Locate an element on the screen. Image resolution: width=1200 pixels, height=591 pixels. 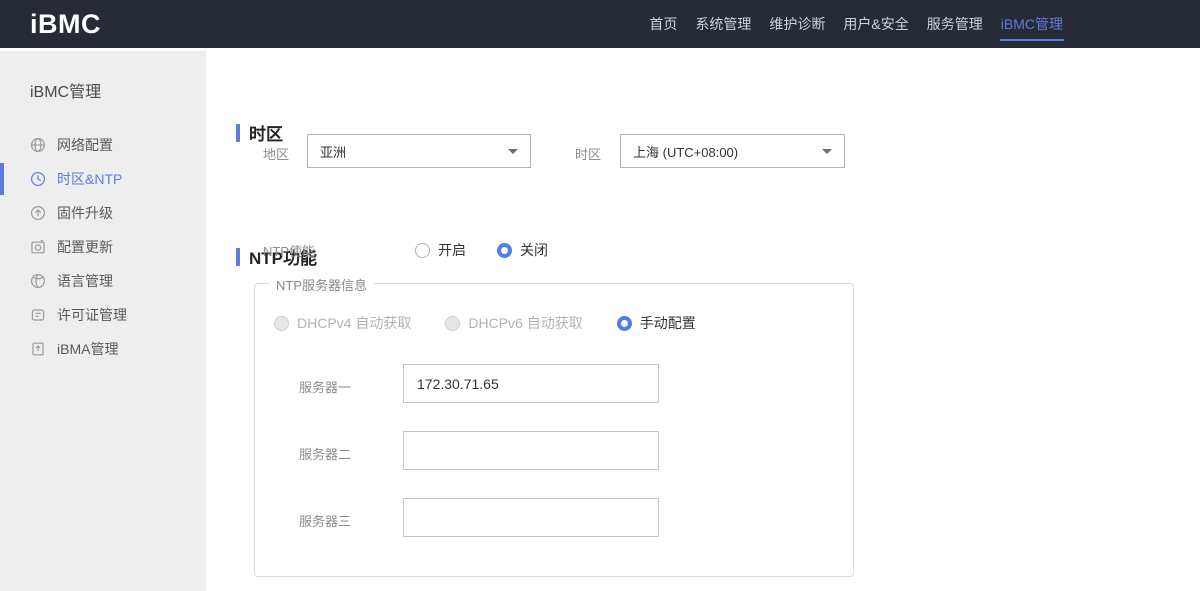
radio-dhcpv6-auto: DHCPv6 自动获取 is located at coordinates (514, 323).